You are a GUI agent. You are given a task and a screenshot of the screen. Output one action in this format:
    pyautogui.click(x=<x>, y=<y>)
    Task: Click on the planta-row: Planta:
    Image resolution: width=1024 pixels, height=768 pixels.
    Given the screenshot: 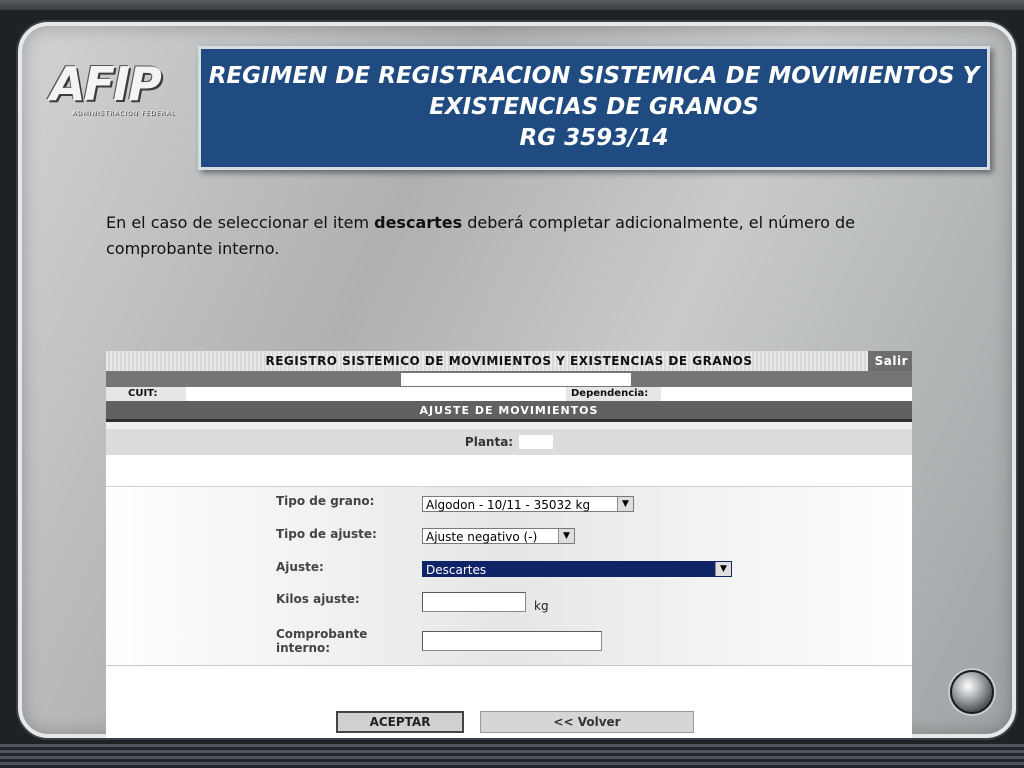 What is the action you would take?
    pyautogui.click(x=509, y=442)
    